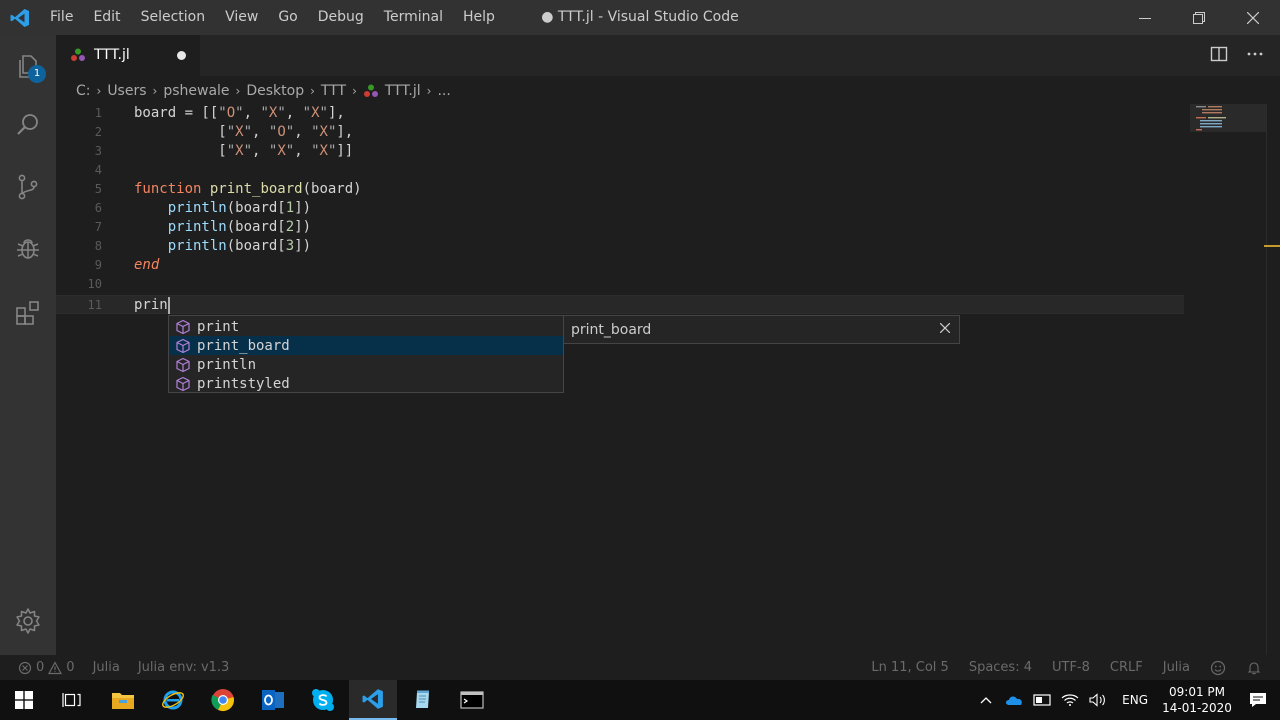 The image size is (1280, 720). Describe the element at coordinates (287, 17) in the screenshot. I see `menu-go: Go` at that location.